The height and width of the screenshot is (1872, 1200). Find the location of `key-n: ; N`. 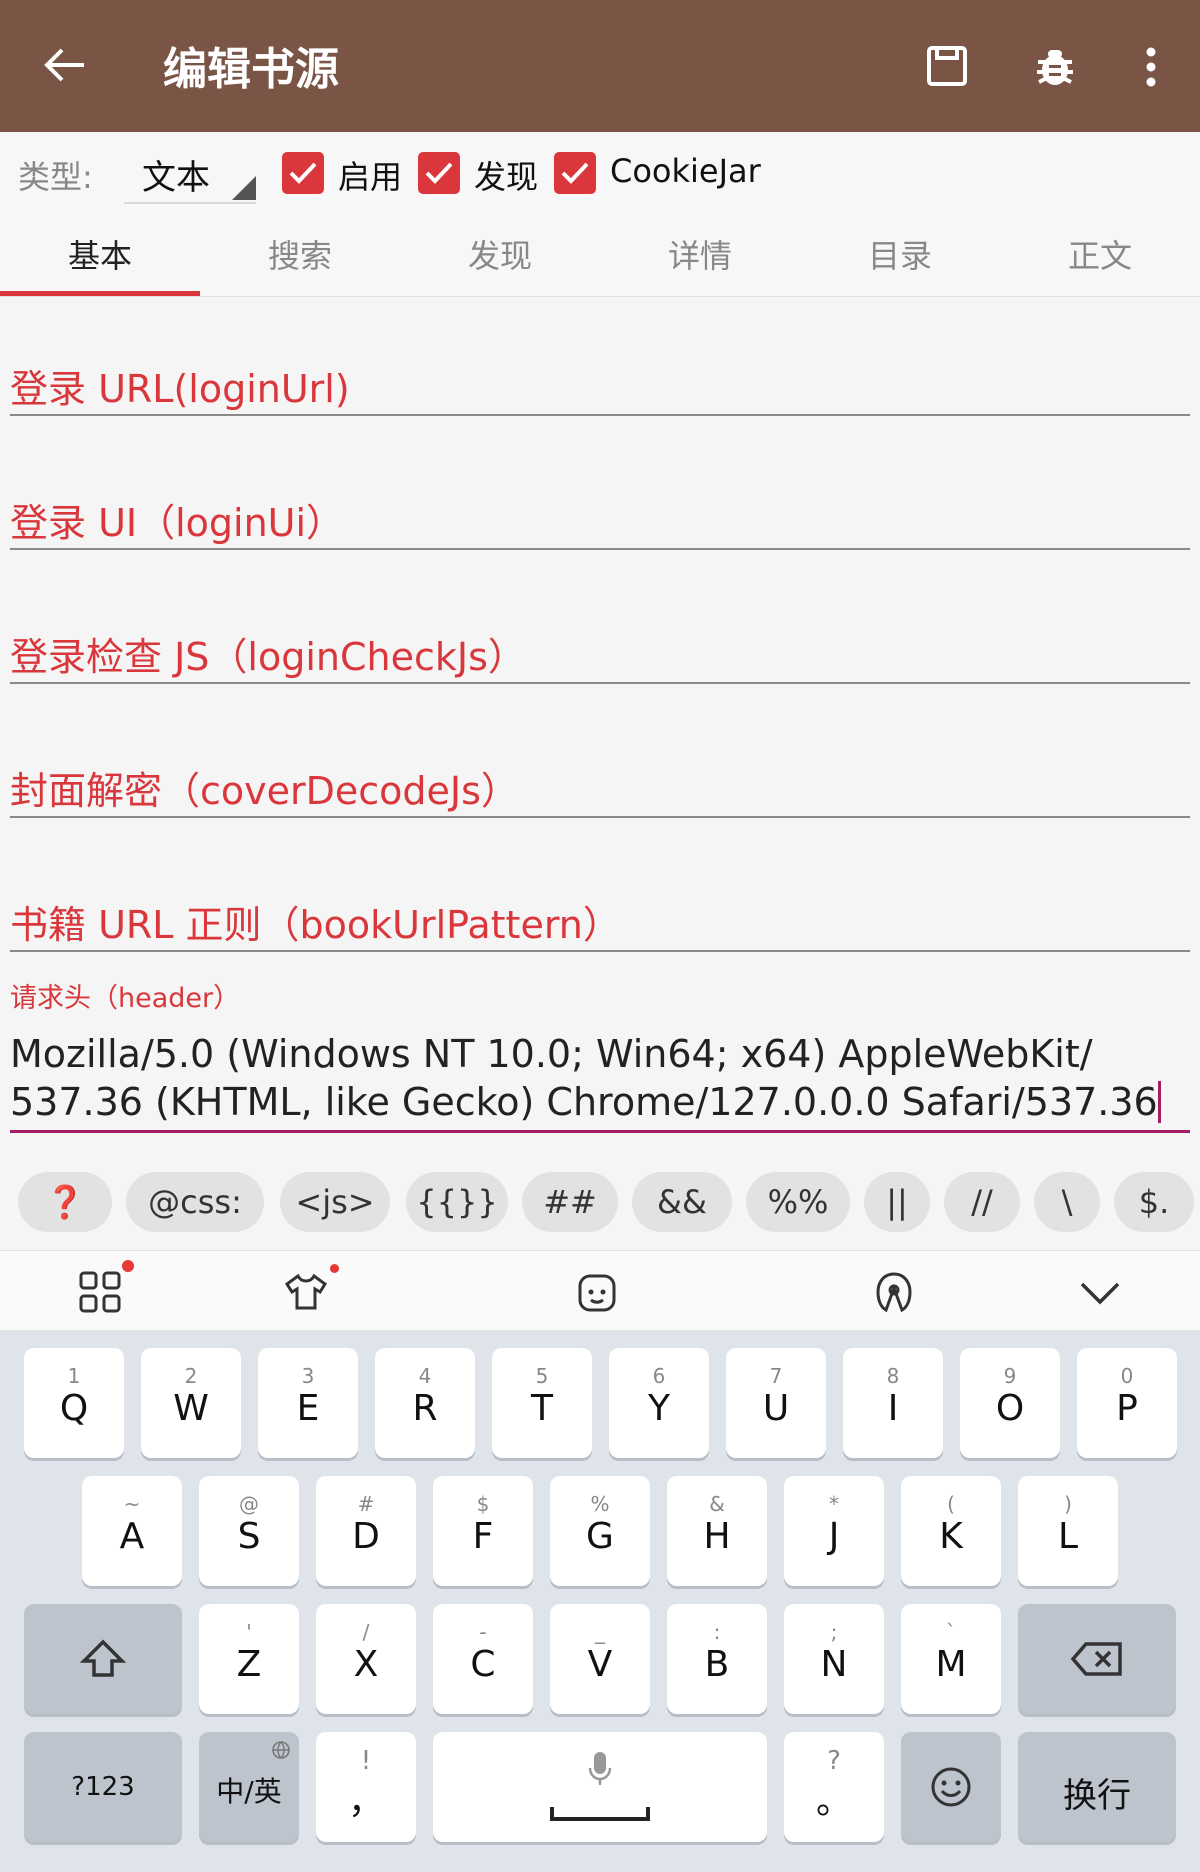

key-n: ; N is located at coordinates (834, 1659).